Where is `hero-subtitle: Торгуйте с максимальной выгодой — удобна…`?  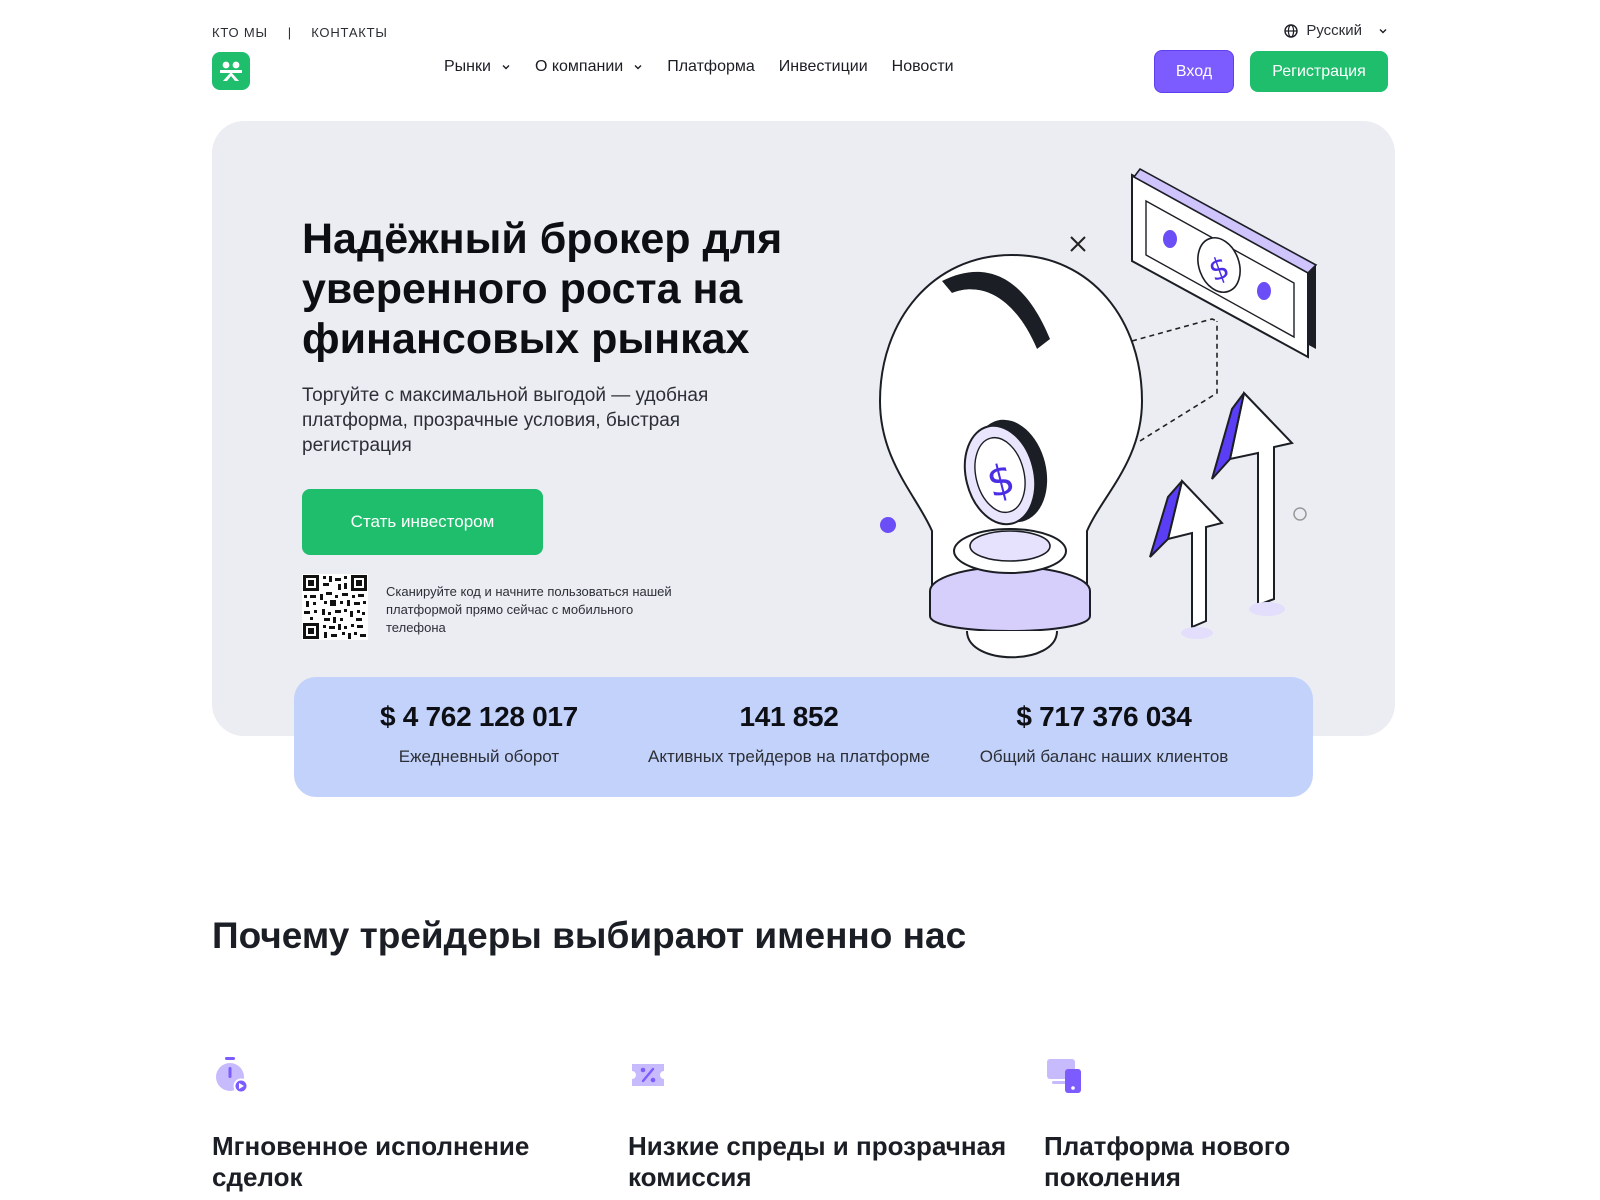 hero-subtitle: Торгуйте с максимальной выгодой — удобна… is located at coordinates (505, 420).